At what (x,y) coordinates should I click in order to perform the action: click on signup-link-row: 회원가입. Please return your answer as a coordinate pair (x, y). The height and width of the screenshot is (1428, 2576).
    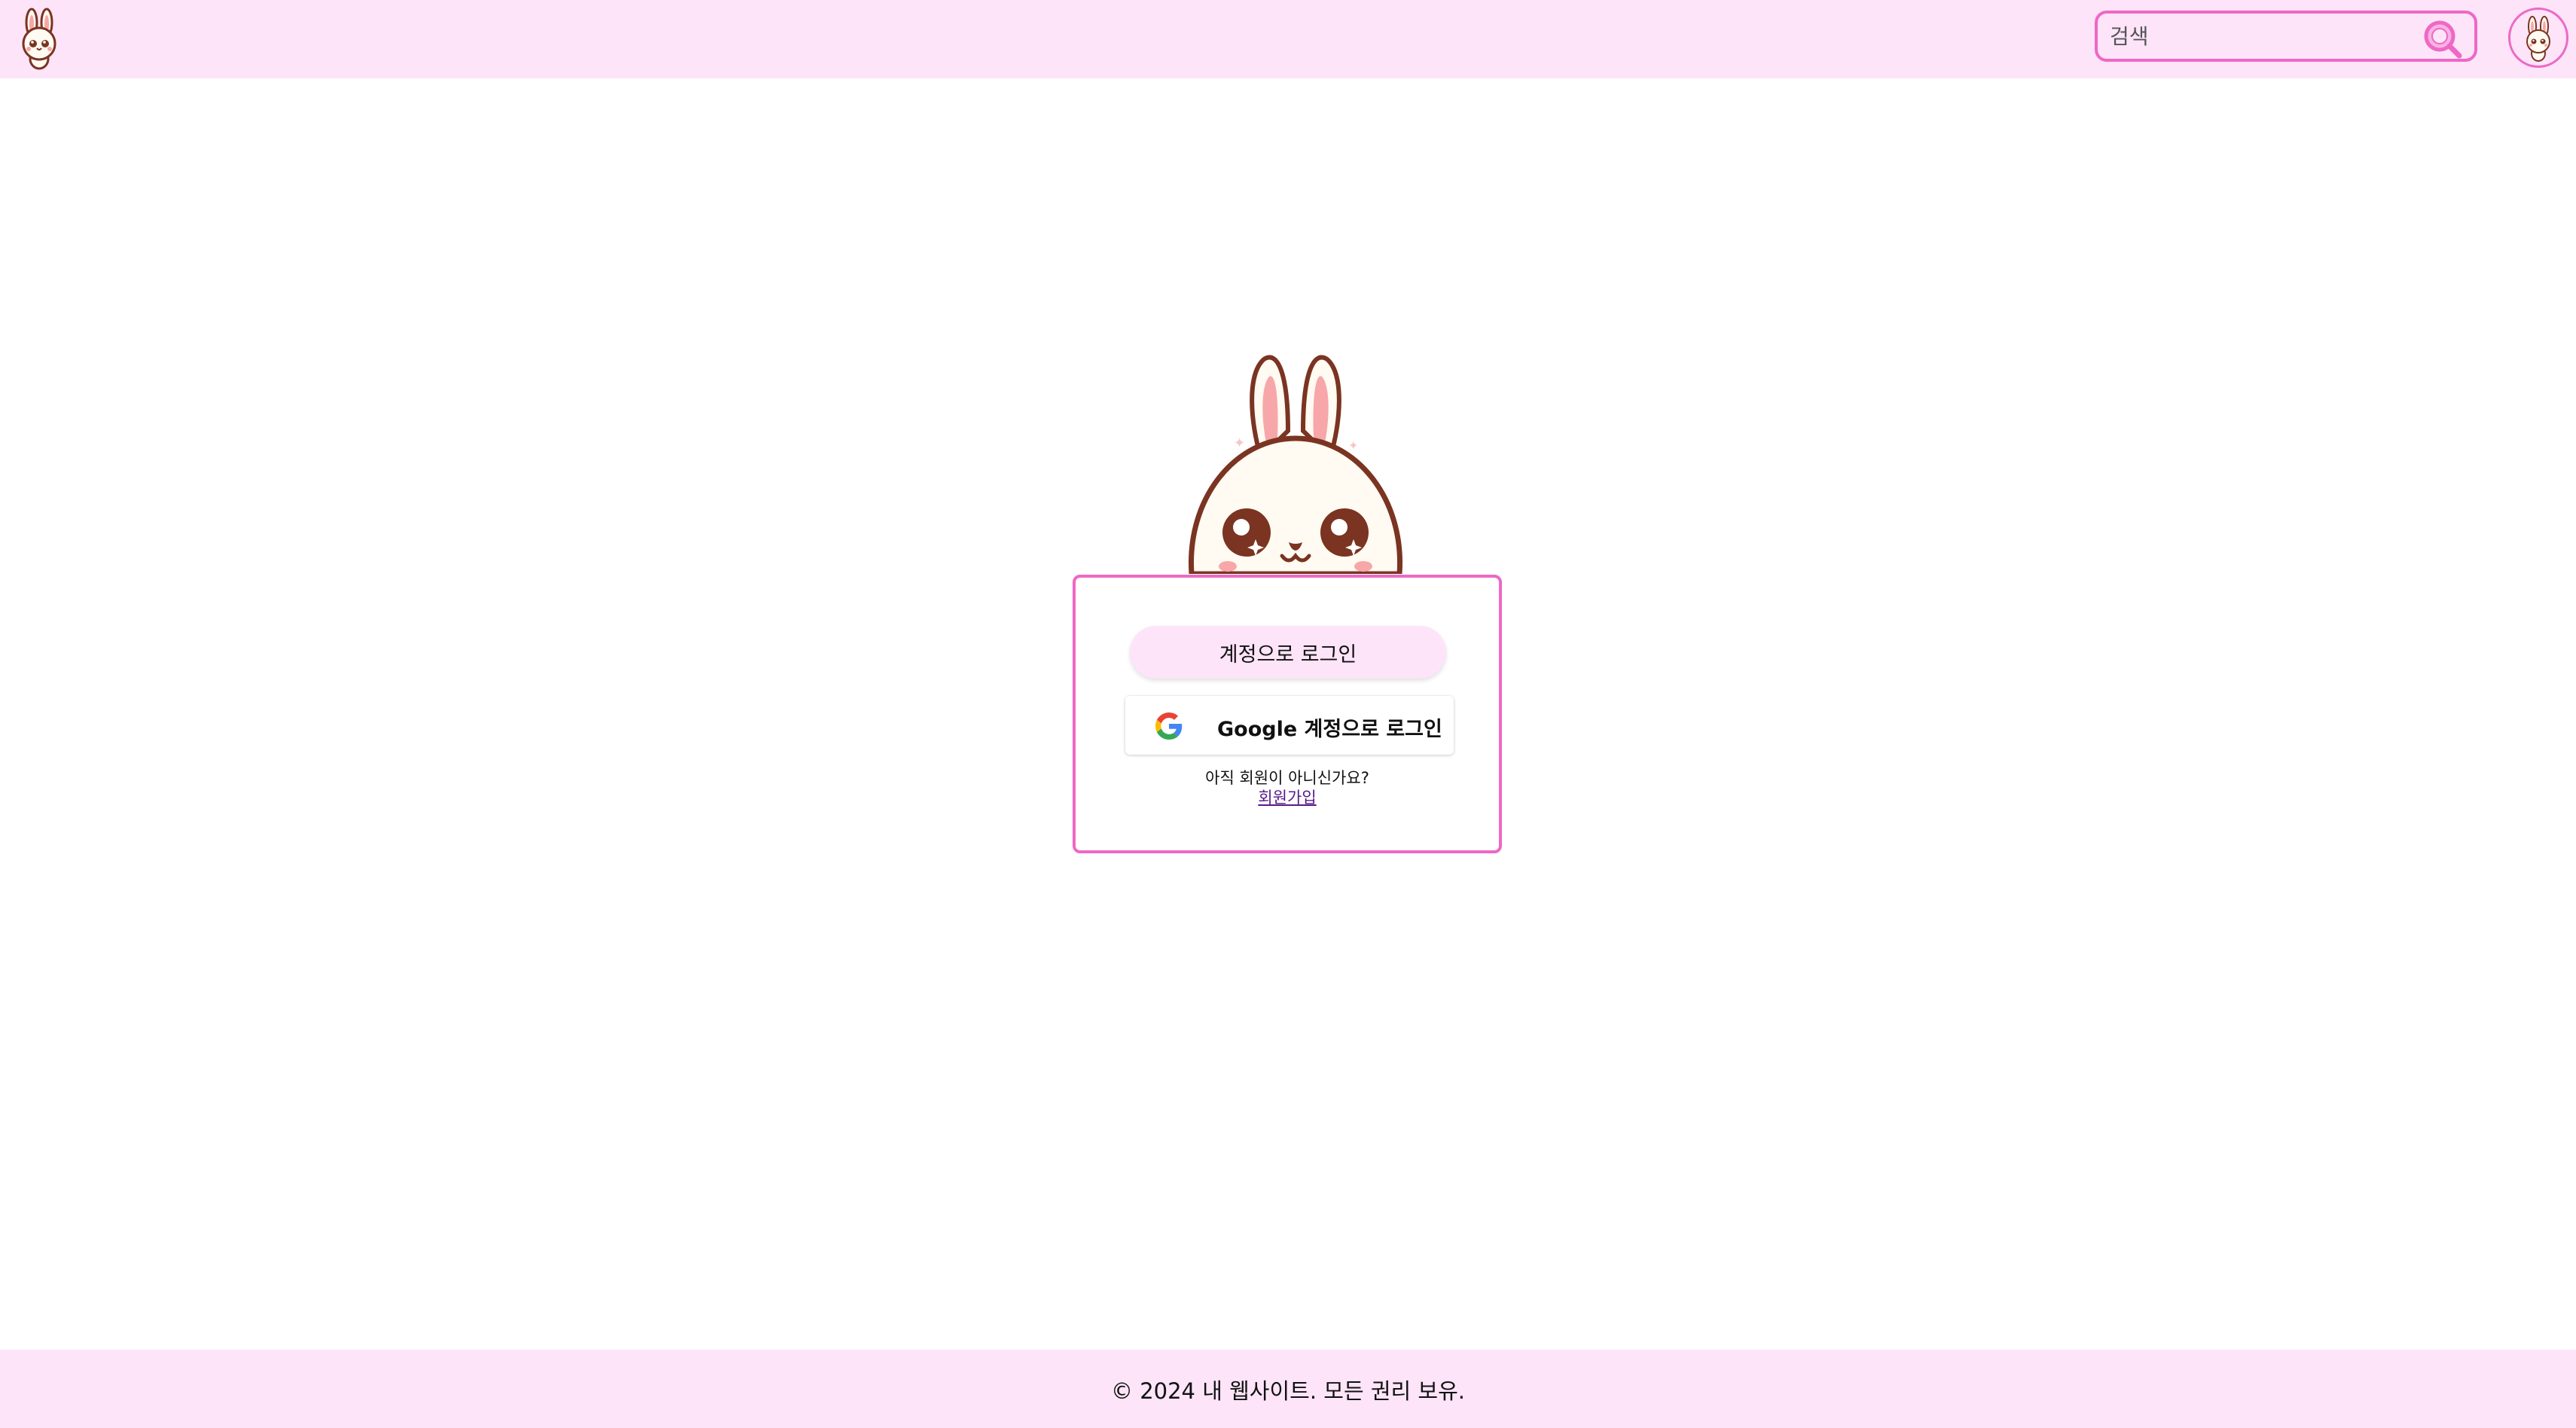
    Looking at the image, I should click on (1288, 797).